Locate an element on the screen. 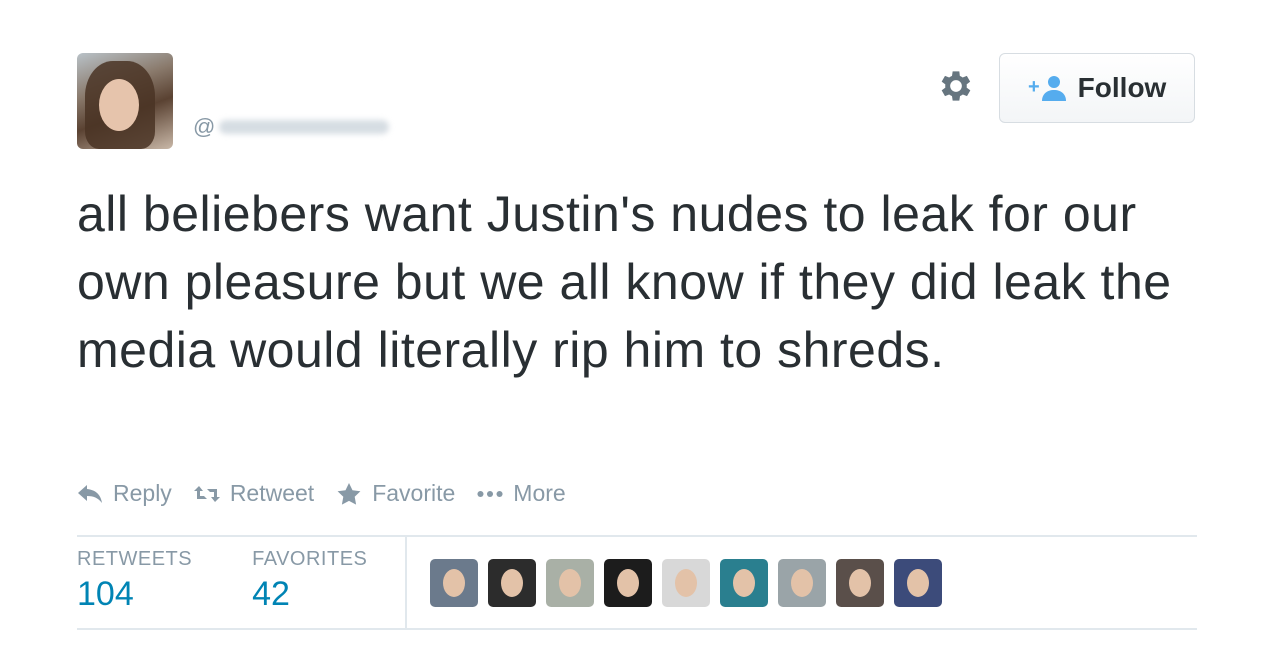  more-button: More is located at coordinates (521, 493).